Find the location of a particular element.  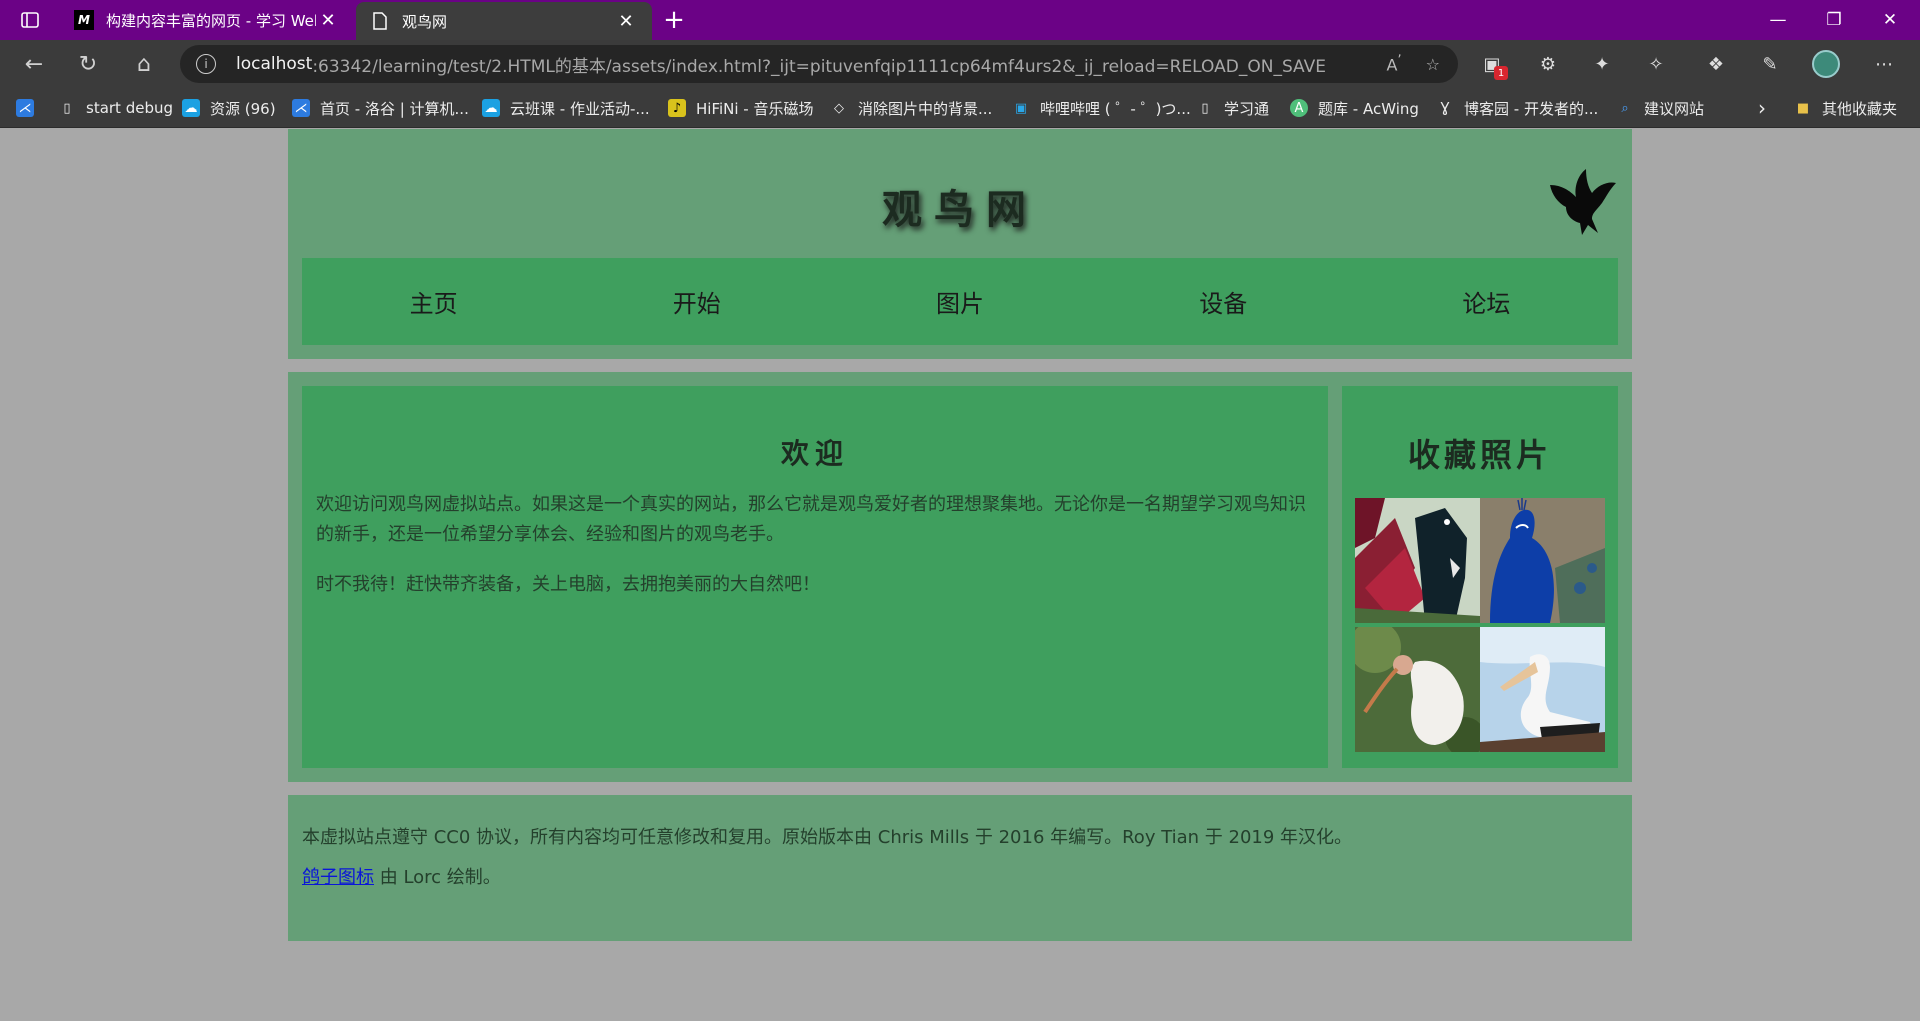

dove-icon-link: 鸽子图标 is located at coordinates (338, 877).